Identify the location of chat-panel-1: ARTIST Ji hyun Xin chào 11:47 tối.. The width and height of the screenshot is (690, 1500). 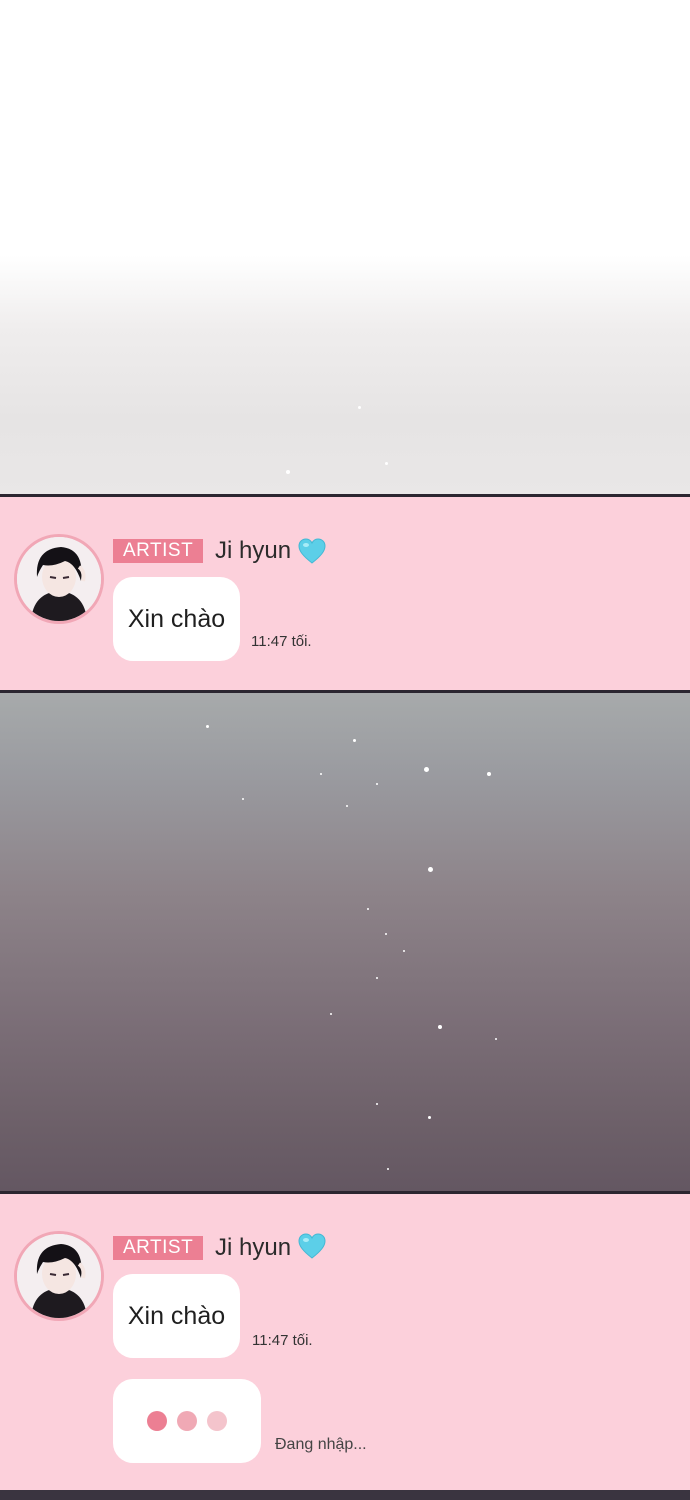
(345, 593).